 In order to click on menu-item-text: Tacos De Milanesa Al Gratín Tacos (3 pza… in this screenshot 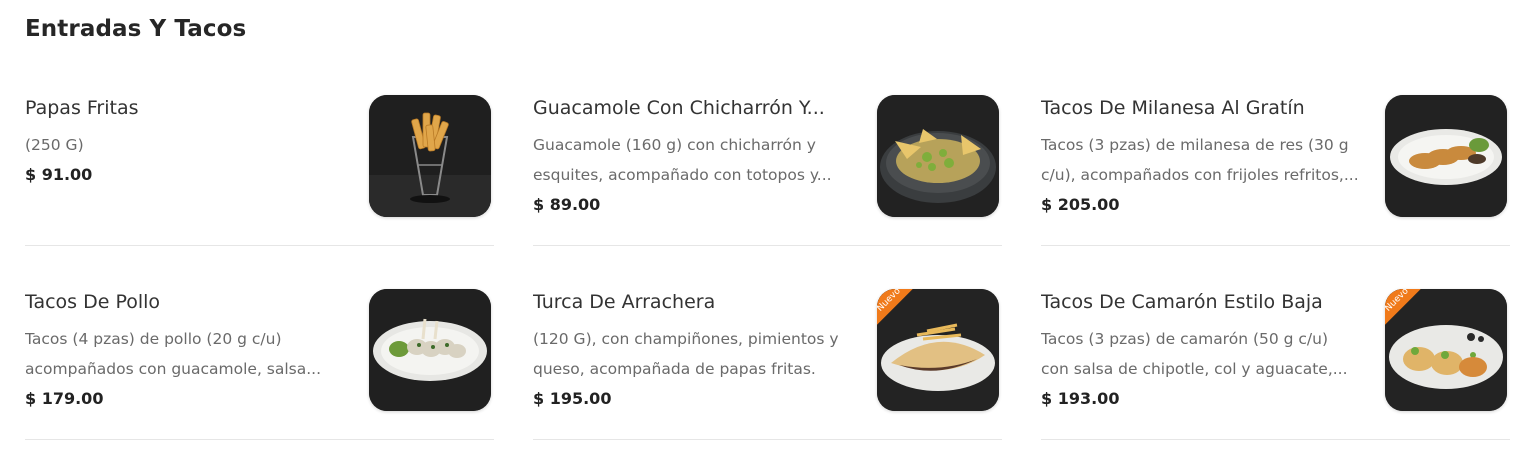, I will do `click(1200, 156)`.